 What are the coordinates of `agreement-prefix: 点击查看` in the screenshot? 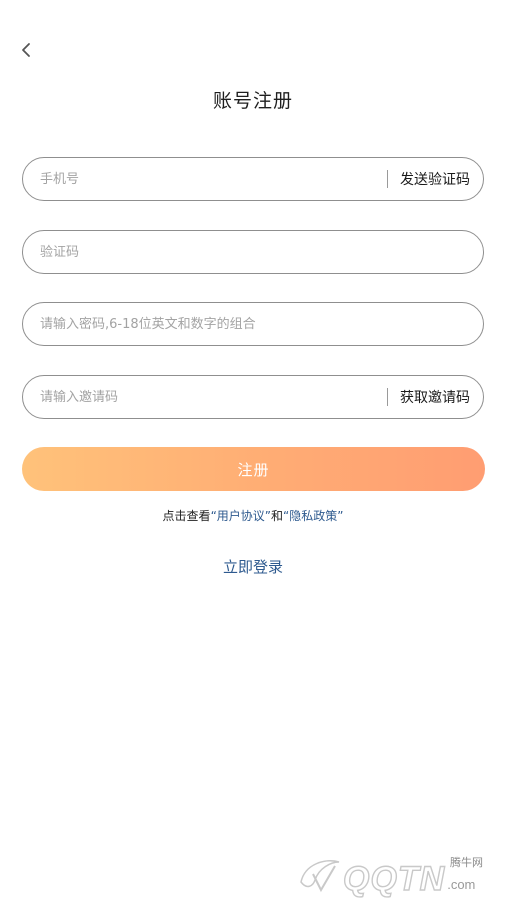 It's located at (186, 516).